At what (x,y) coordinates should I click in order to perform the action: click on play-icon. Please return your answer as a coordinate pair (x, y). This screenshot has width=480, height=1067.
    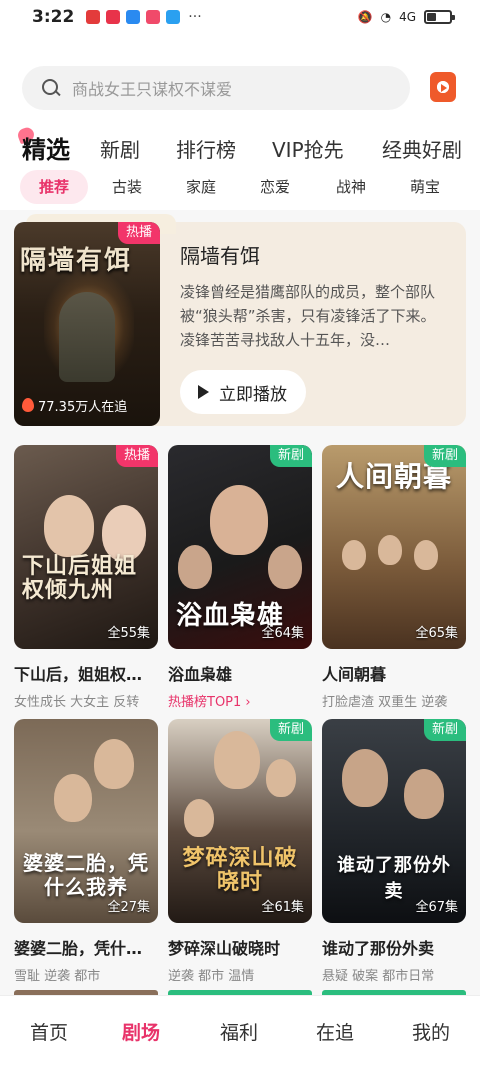
    Looking at the image, I should click on (203, 392).